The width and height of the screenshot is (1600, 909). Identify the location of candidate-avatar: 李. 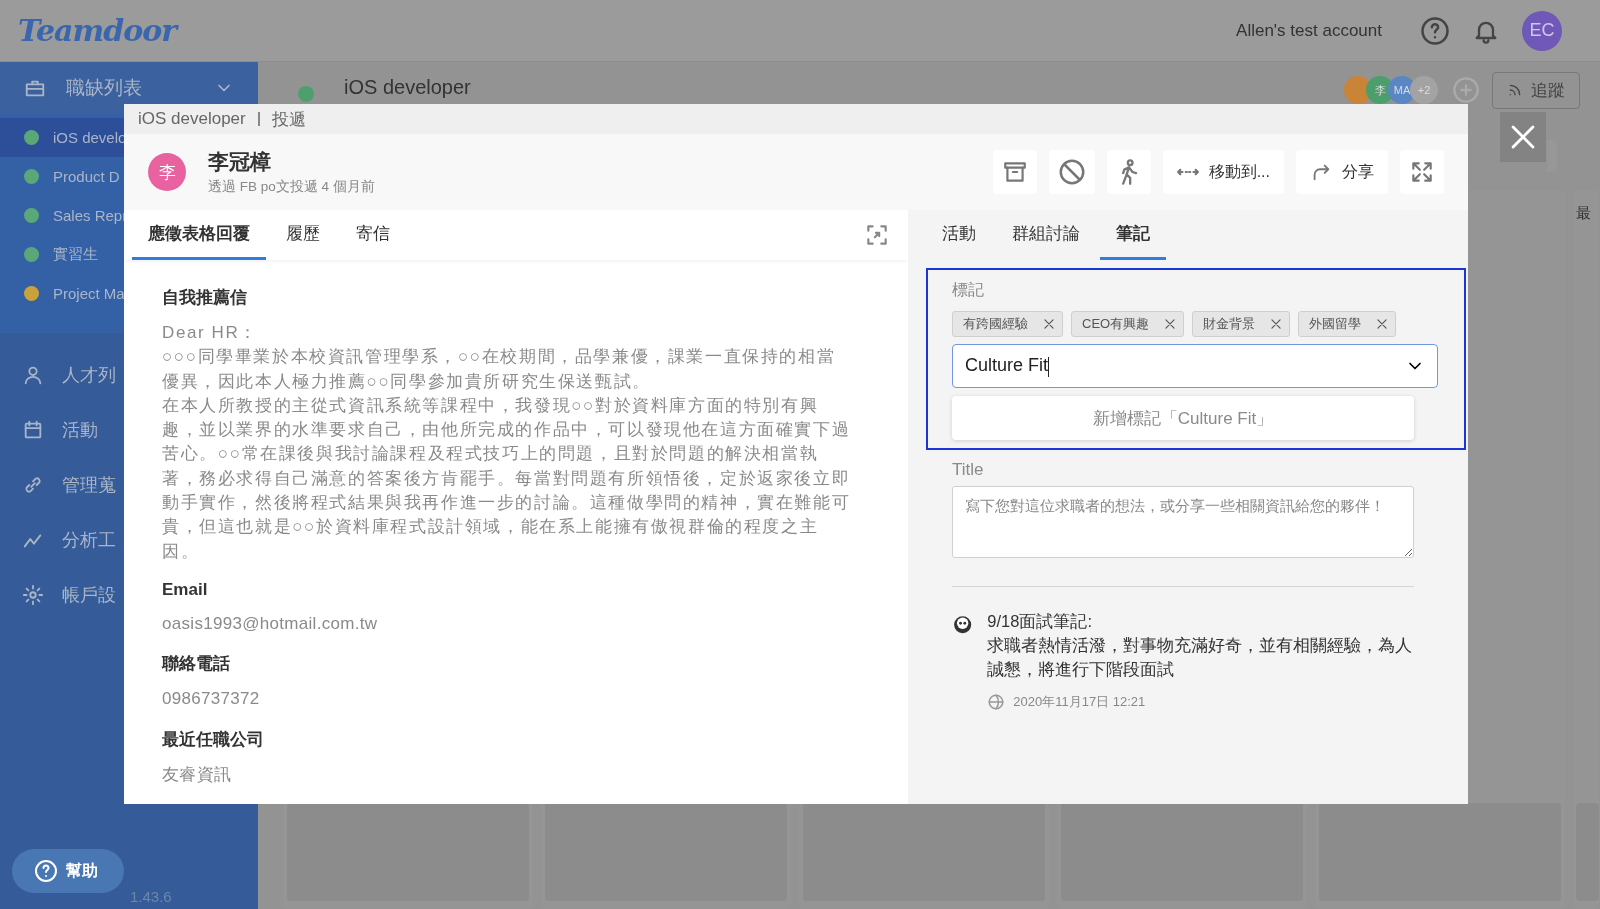
(167, 172).